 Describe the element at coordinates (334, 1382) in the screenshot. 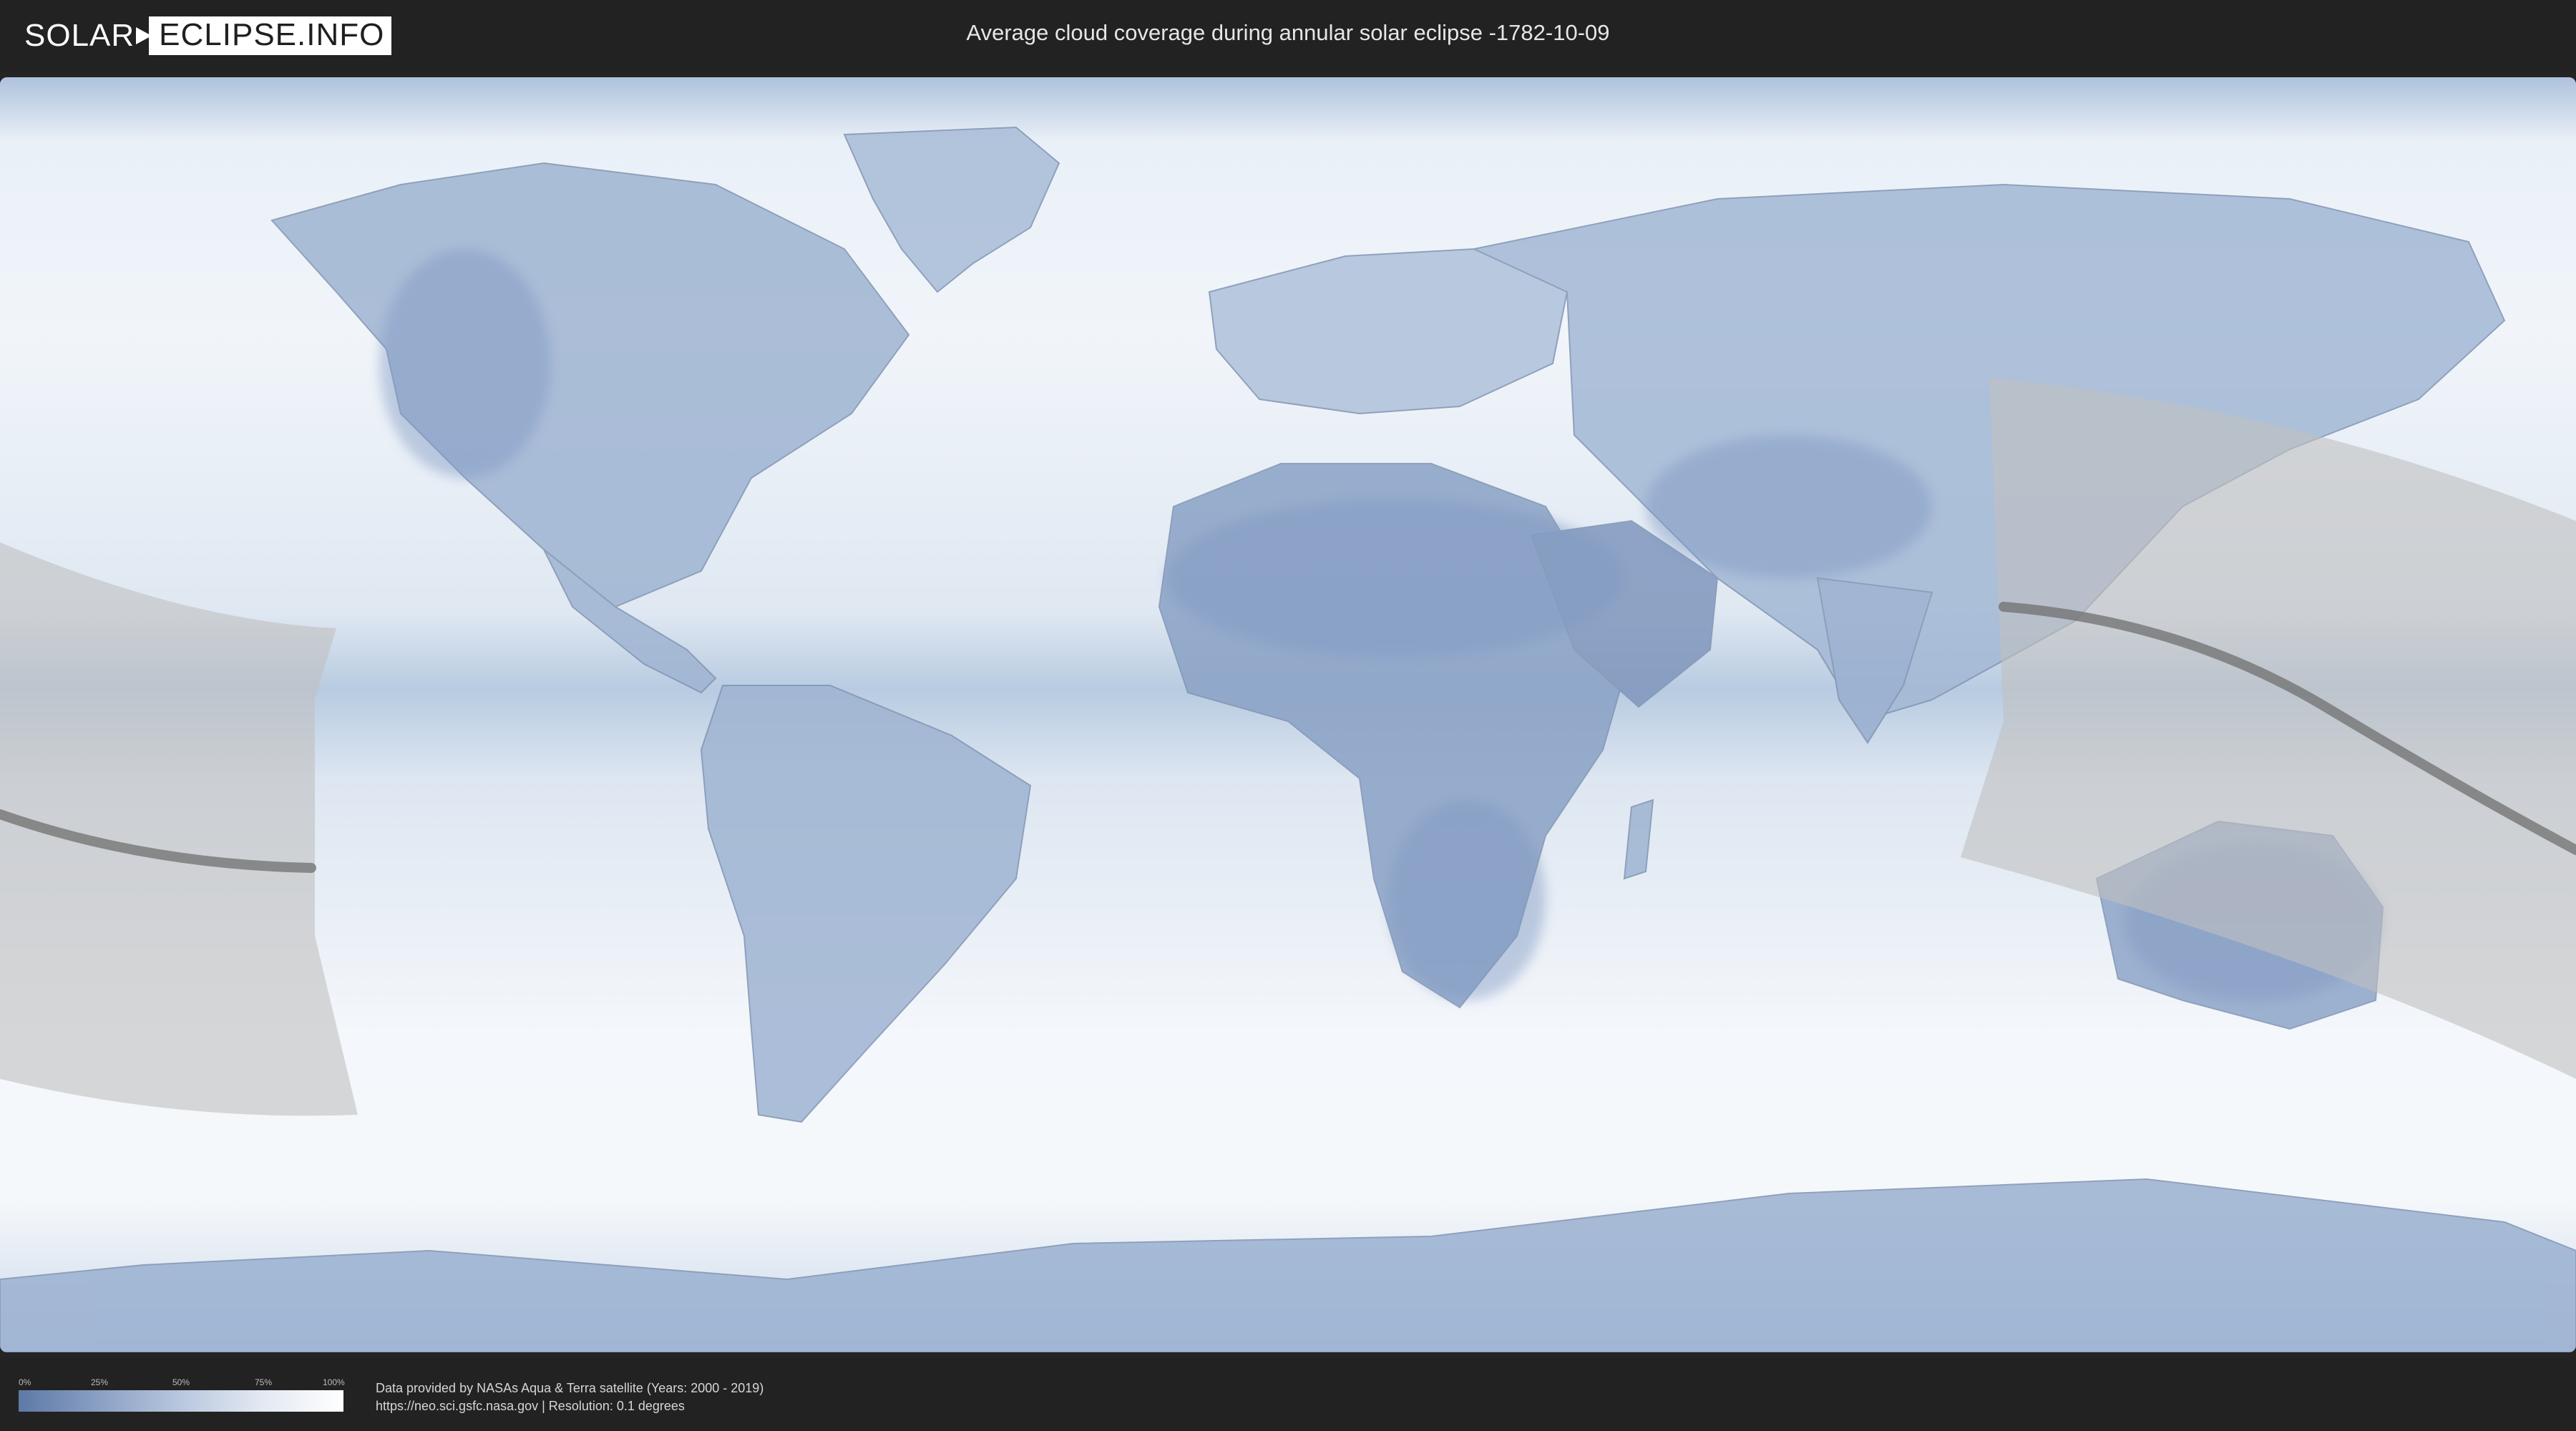

I see `legend-tick-100: 100%` at that location.